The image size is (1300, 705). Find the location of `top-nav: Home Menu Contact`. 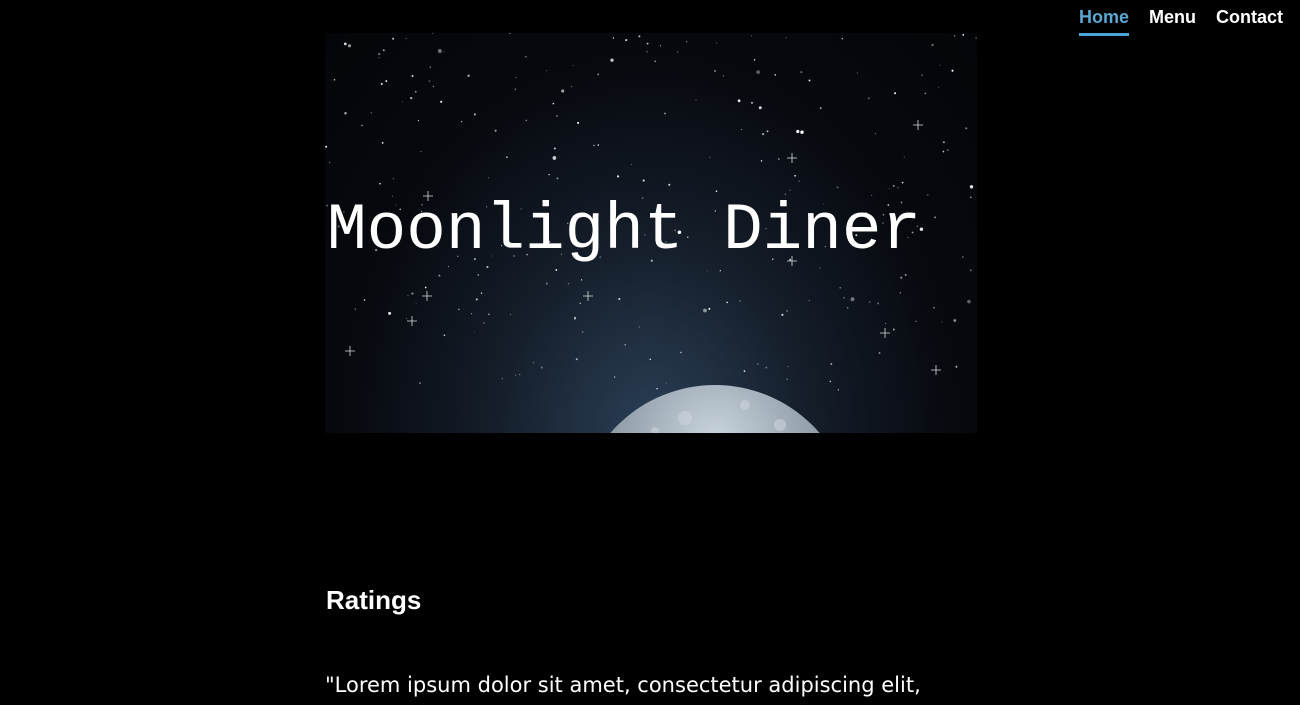

top-nav: Home Menu Contact is located at coordinates (1184, 18).